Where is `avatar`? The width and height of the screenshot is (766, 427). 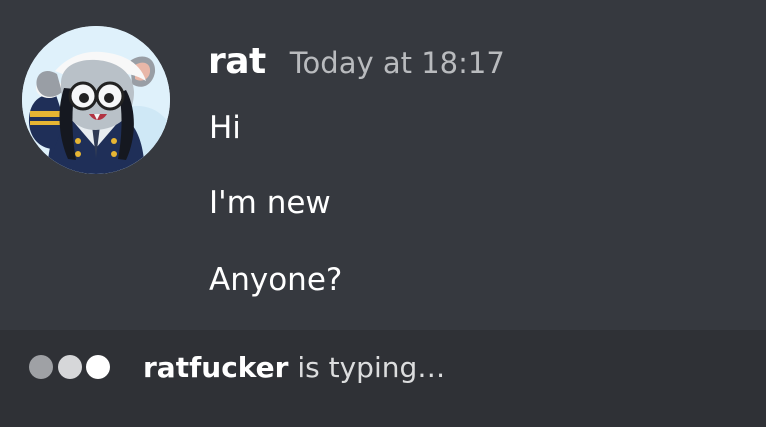 avatar is located at coordinates (96, 100).